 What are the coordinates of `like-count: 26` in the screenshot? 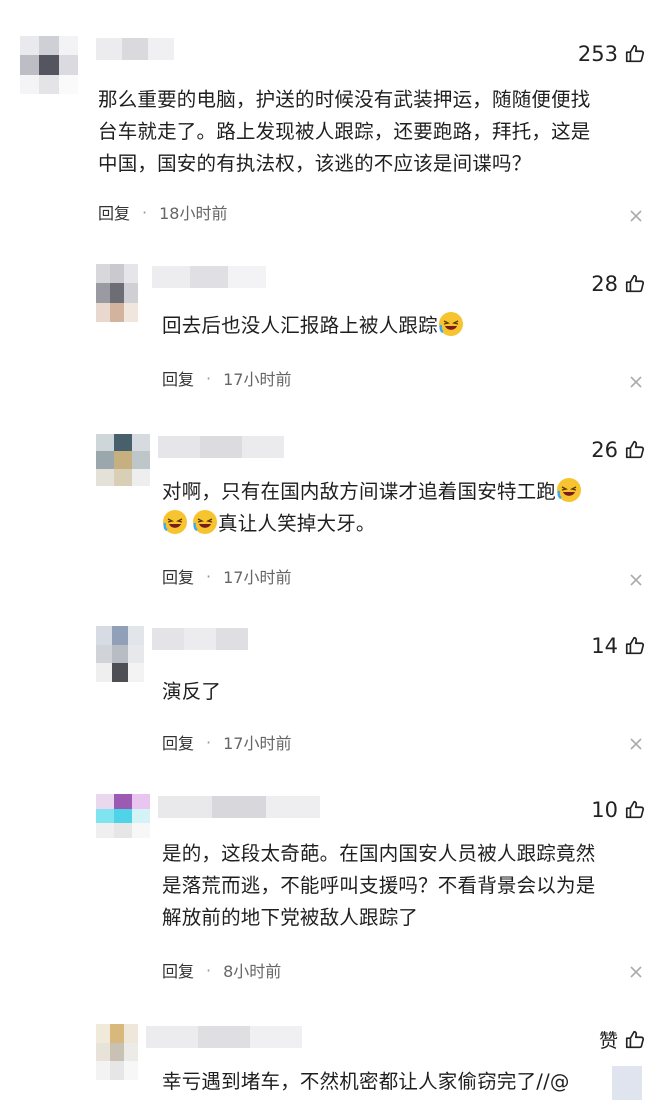 It's located at (604, 450).